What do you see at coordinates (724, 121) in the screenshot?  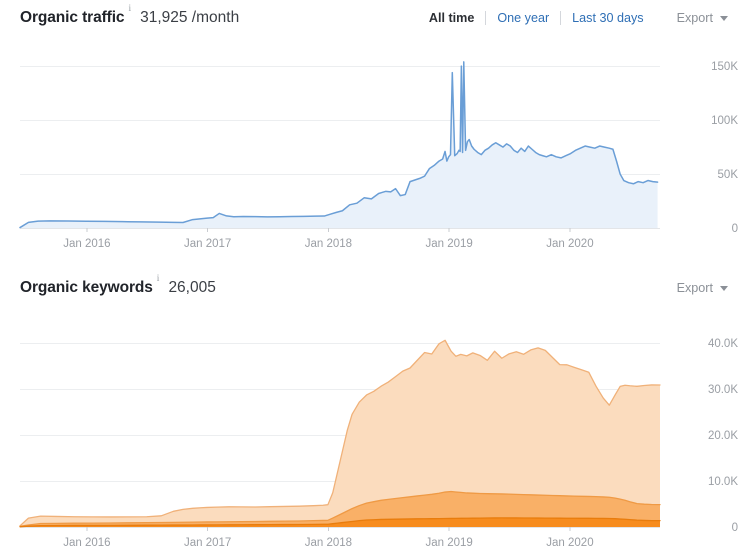 I see `svg-text: 100K` at bounding box center [724, 121].